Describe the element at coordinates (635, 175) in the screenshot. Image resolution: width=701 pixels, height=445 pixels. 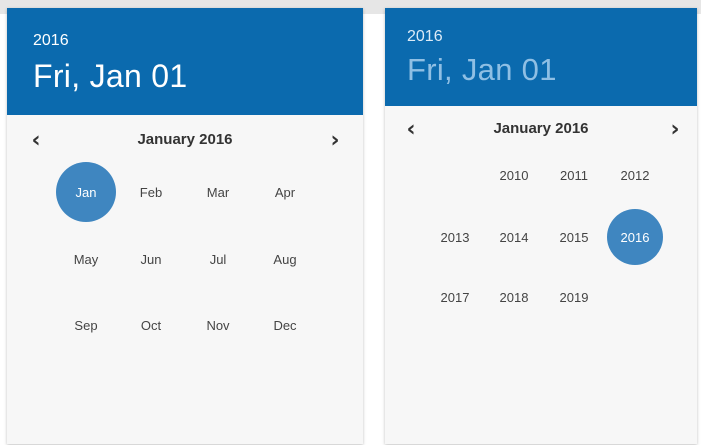
I see `year-cell-2012: 2012` at that location.